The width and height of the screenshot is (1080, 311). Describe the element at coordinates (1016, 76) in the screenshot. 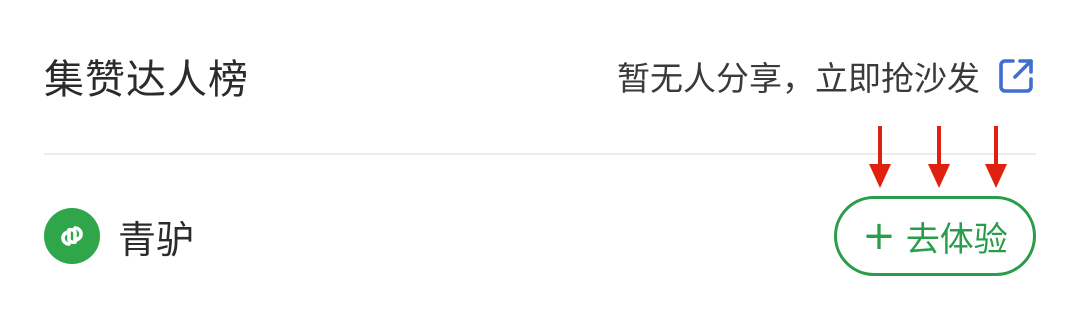

I see `external-link-icon` at that location.